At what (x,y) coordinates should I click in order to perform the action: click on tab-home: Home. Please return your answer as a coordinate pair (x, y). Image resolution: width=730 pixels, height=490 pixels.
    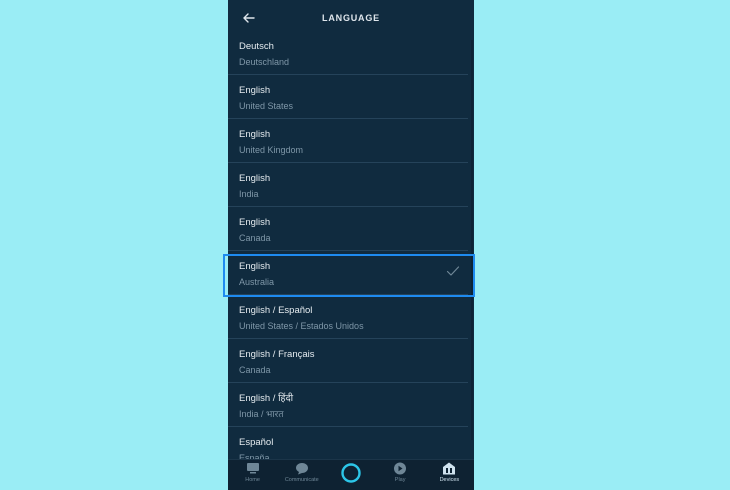
    Looking at the image, I should click on (252, 472).